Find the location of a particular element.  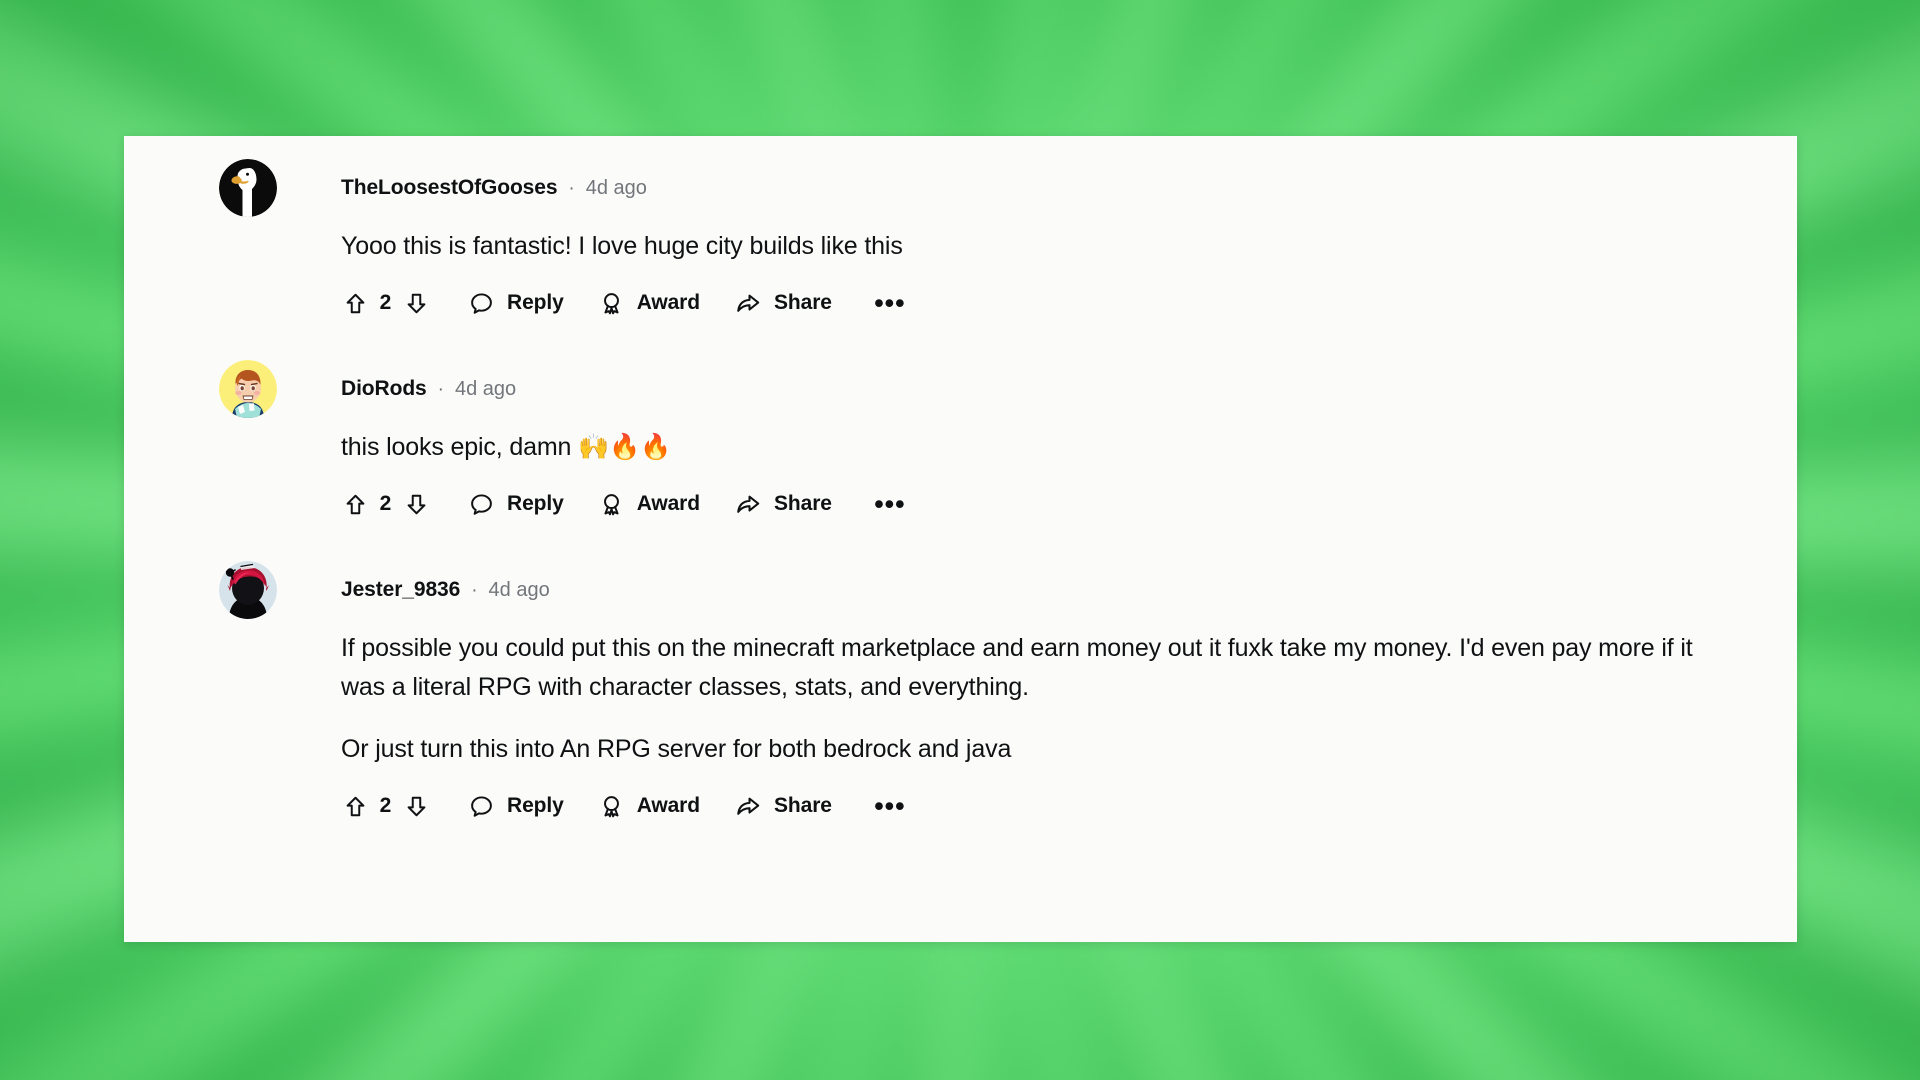

comment-header: TheLoosestOfGooses · 4d ago is located at coordinates (940, 188).